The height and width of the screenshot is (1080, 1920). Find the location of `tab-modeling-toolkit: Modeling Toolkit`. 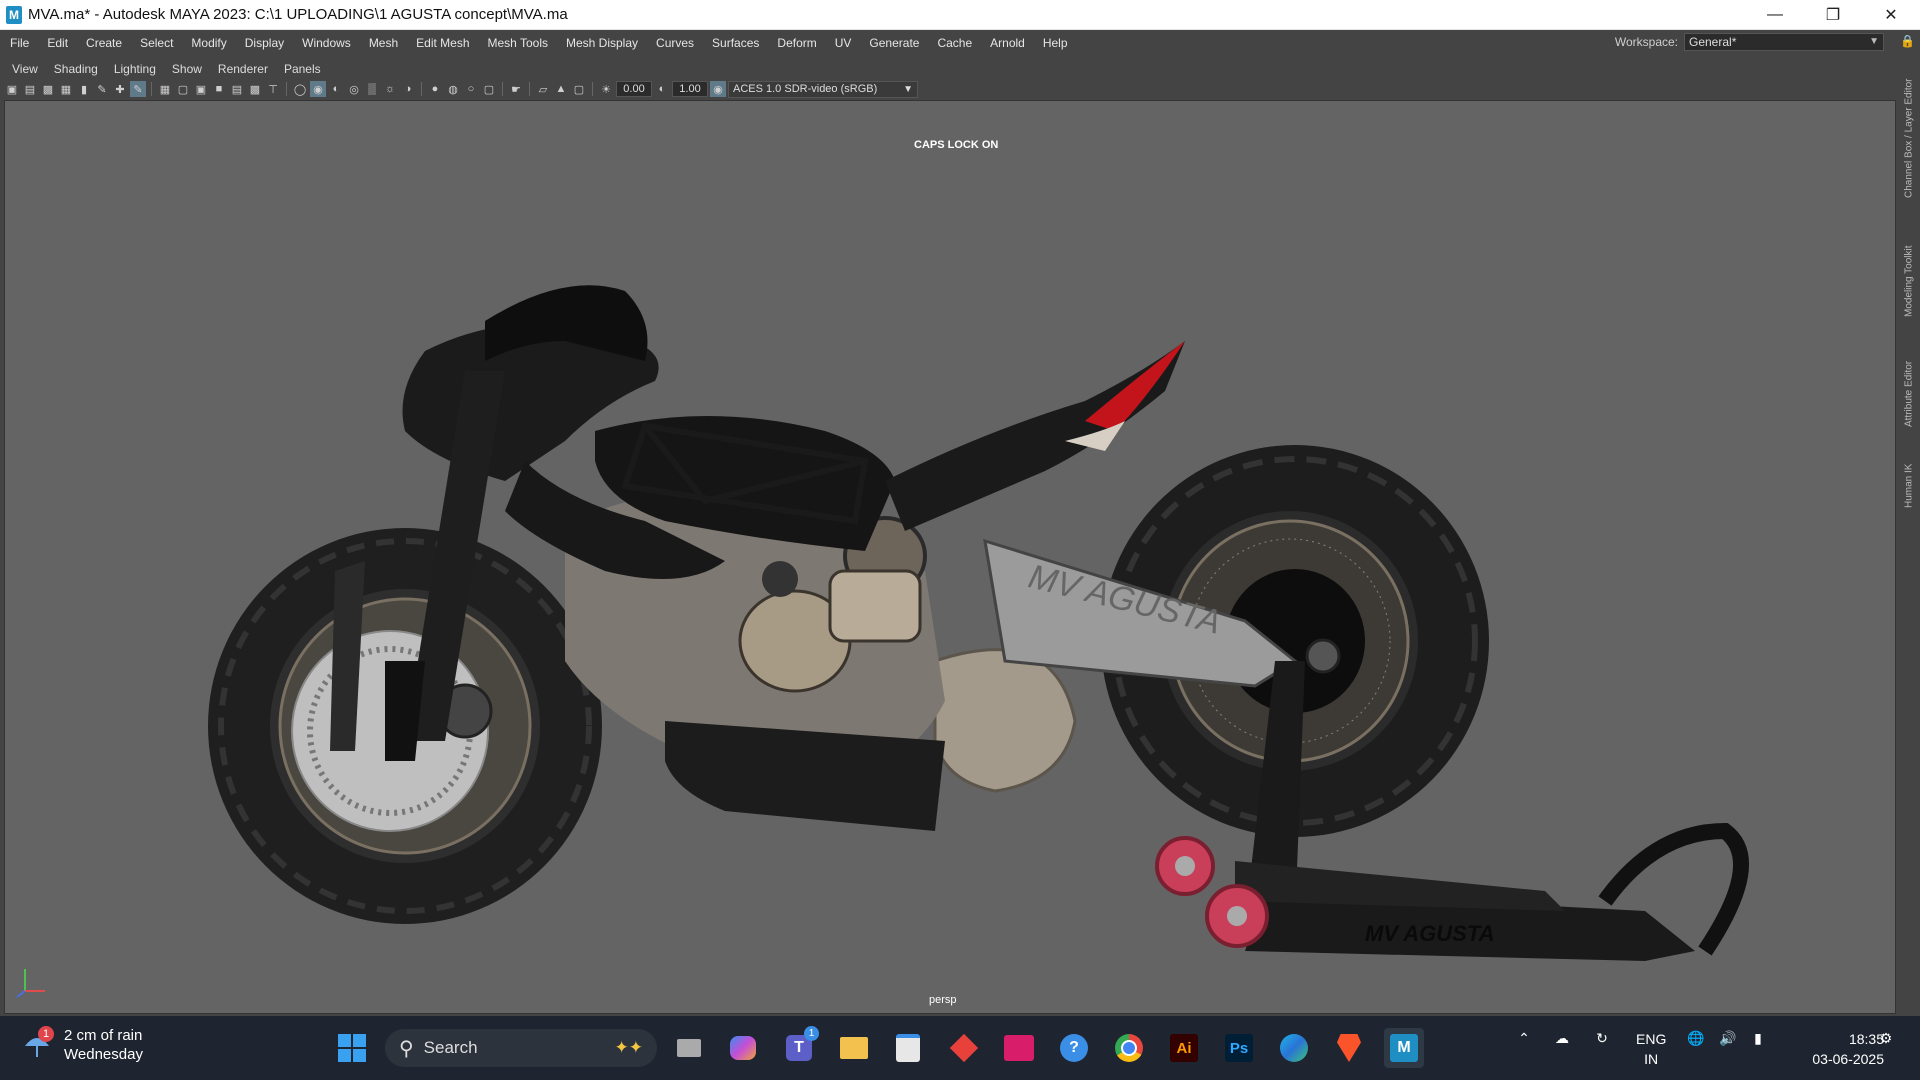

tab-modeling-toolkit: Modeling Toolkit is located at coordinates (1909, 281).